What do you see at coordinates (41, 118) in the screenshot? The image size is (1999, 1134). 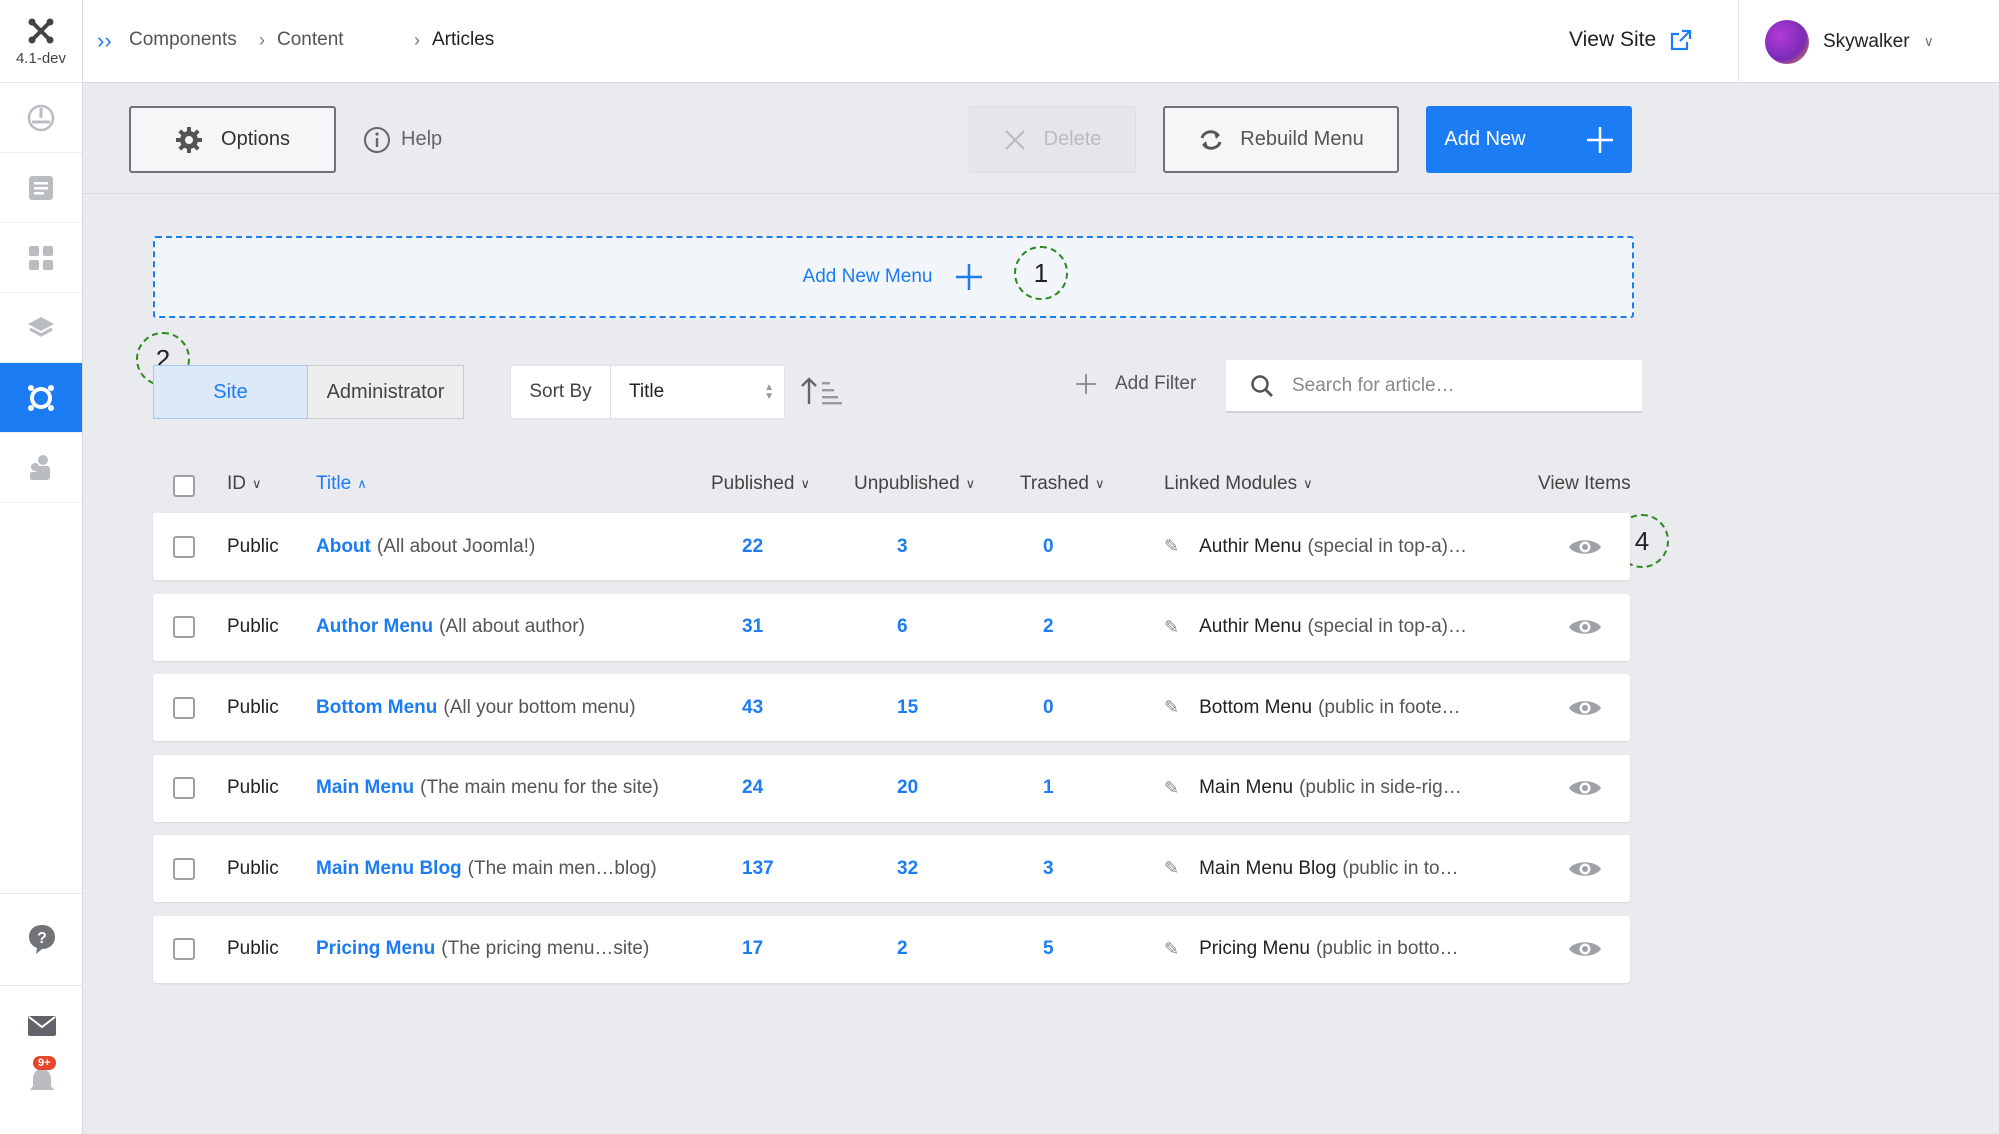 I see `sidebar-item-dashboard` at bounding box center [41, 118].